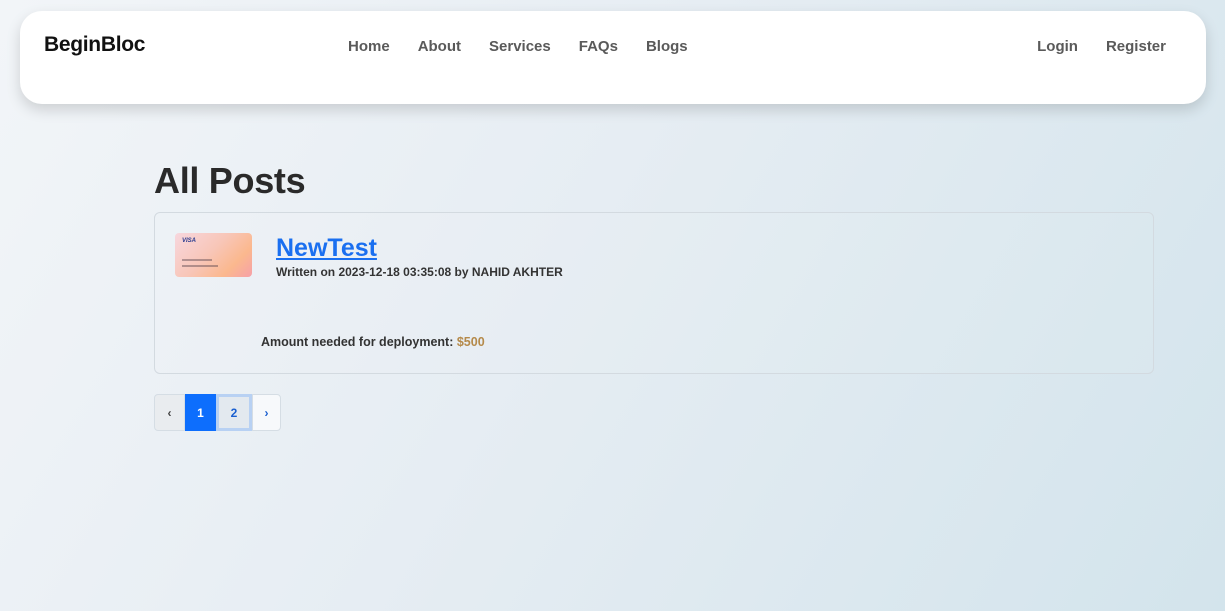 Image resolution: width=1225 pixels, height=611 pixels. Describe the element at coordinates (470, 342) in the screenshot. I see `amount-value: $500` at that location.